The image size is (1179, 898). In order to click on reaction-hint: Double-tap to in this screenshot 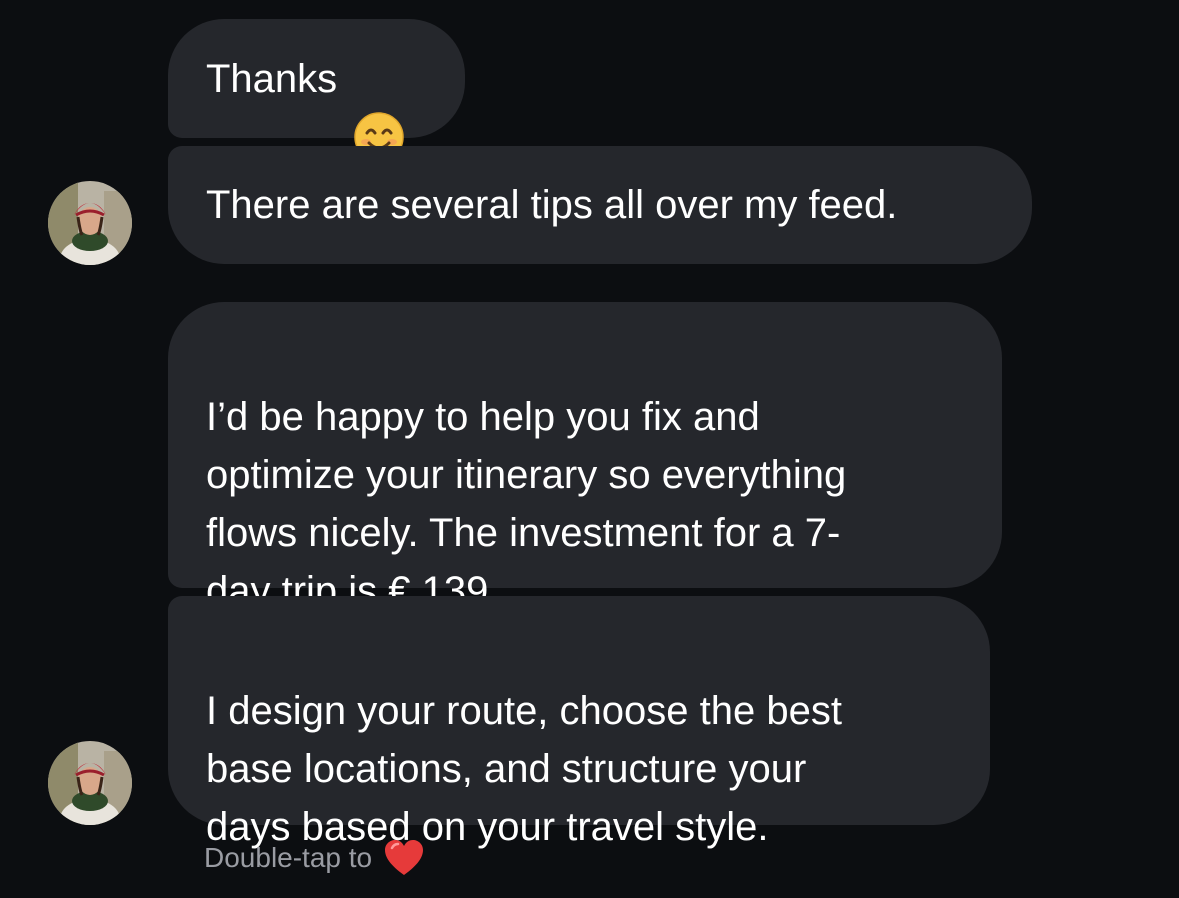, I will do `click(314, 858)`.